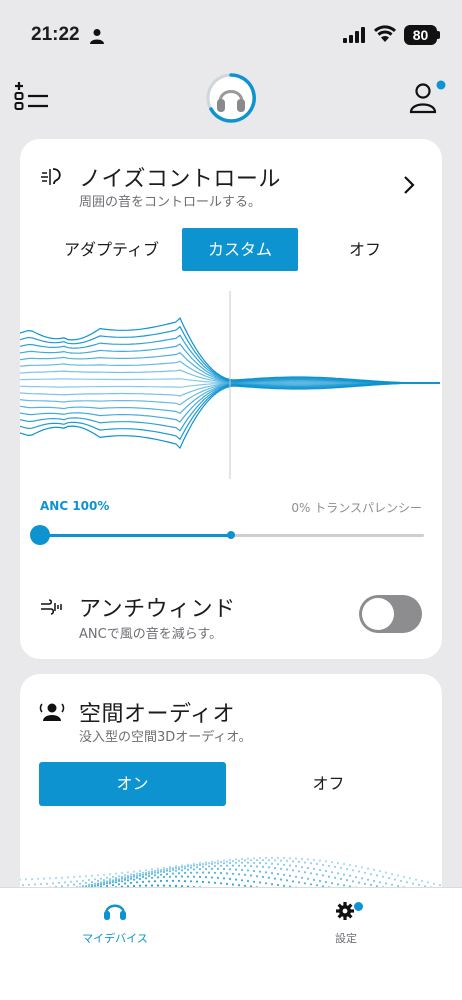  Describe the element at coordinates (135, 535) in the screenshot. I see `anc-slider-fill` at that location.